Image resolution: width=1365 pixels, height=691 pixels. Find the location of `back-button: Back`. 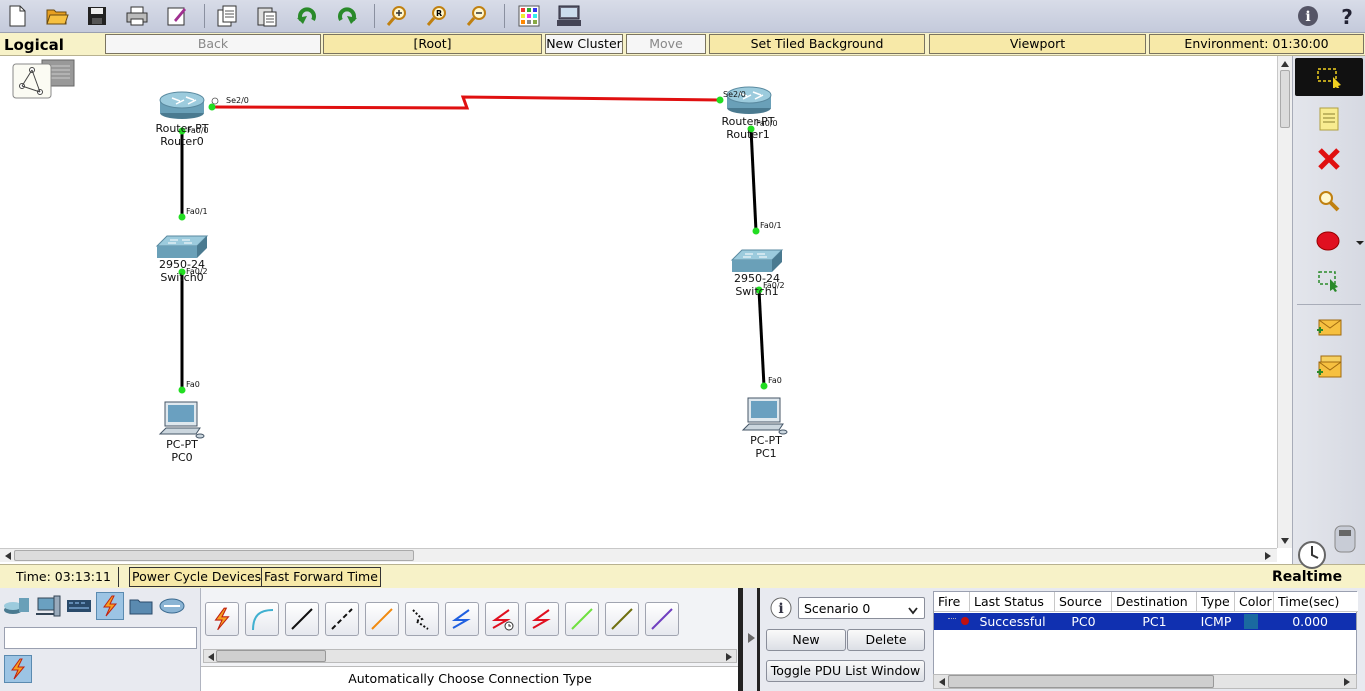

back-button: Back is located at coordinates (213, 44).